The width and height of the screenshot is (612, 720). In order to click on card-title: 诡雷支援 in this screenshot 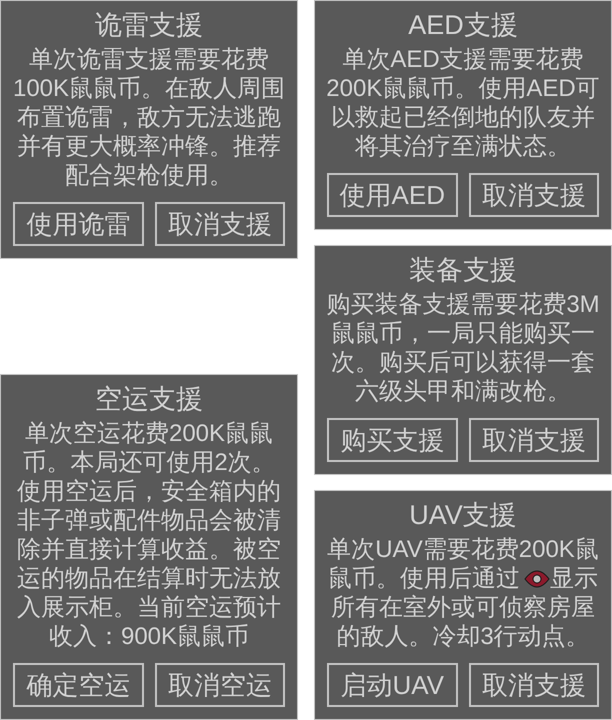, I will do `click(149, 25)`.